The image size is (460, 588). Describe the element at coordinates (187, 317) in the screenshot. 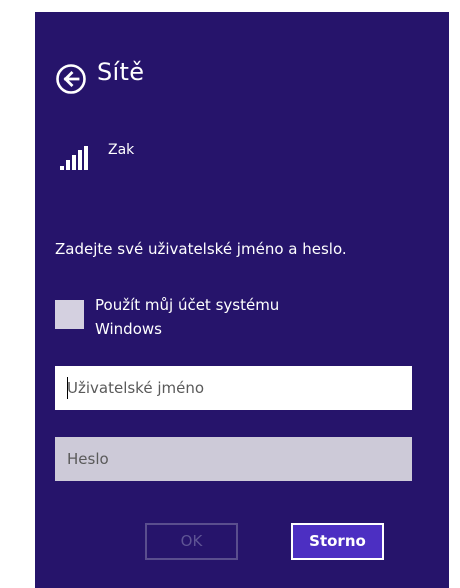

I see `checkbox-label: Použít můj účet systému Windows` at that location.